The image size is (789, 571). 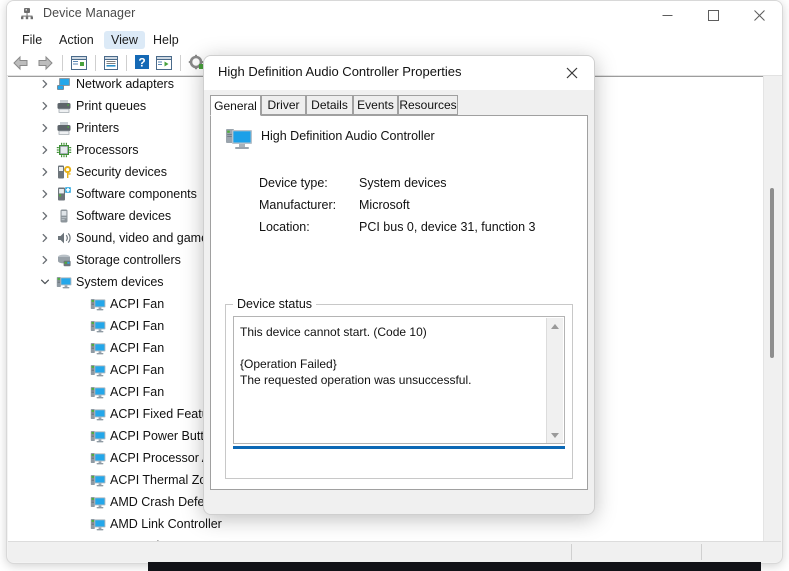 What do you see at coordinates (384, 205) in the screenshot?
I see `manufacturer-value: Microsoft` at bounding box center [384, 205].